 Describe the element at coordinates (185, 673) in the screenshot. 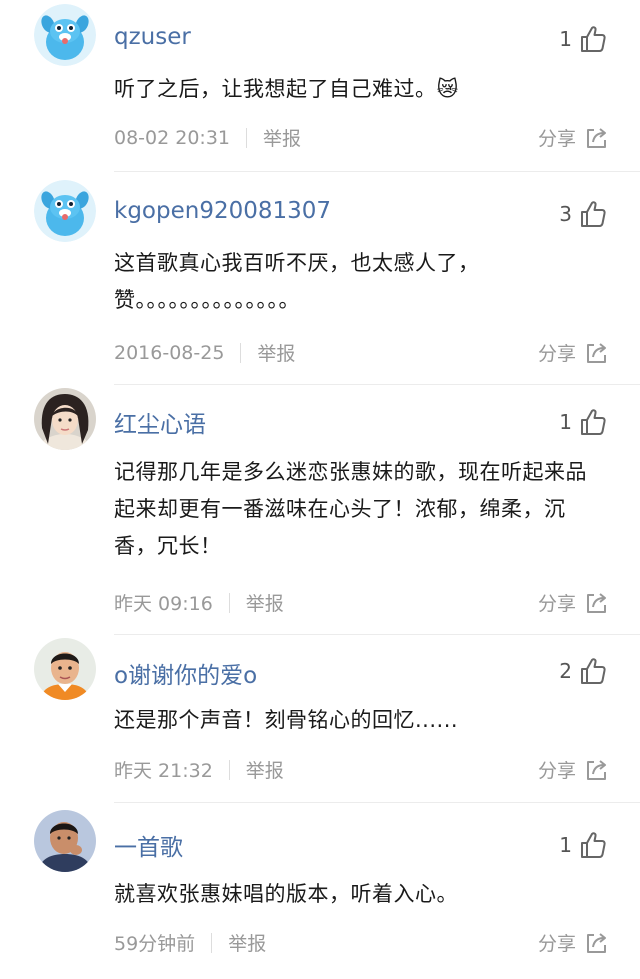

I see `username: o谢谢你的爱o` at that location.